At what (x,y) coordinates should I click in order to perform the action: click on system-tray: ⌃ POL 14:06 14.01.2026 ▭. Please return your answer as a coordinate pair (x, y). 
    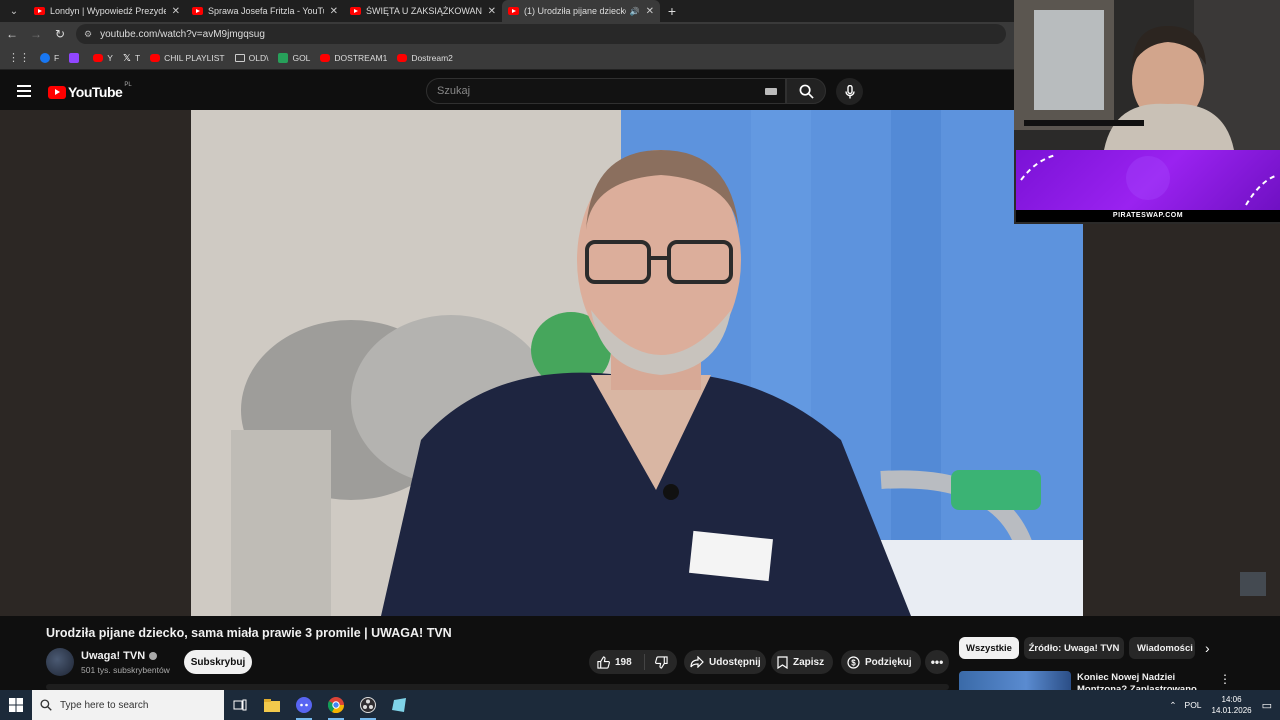
    Looking at the image, I should click on (1224, 705).